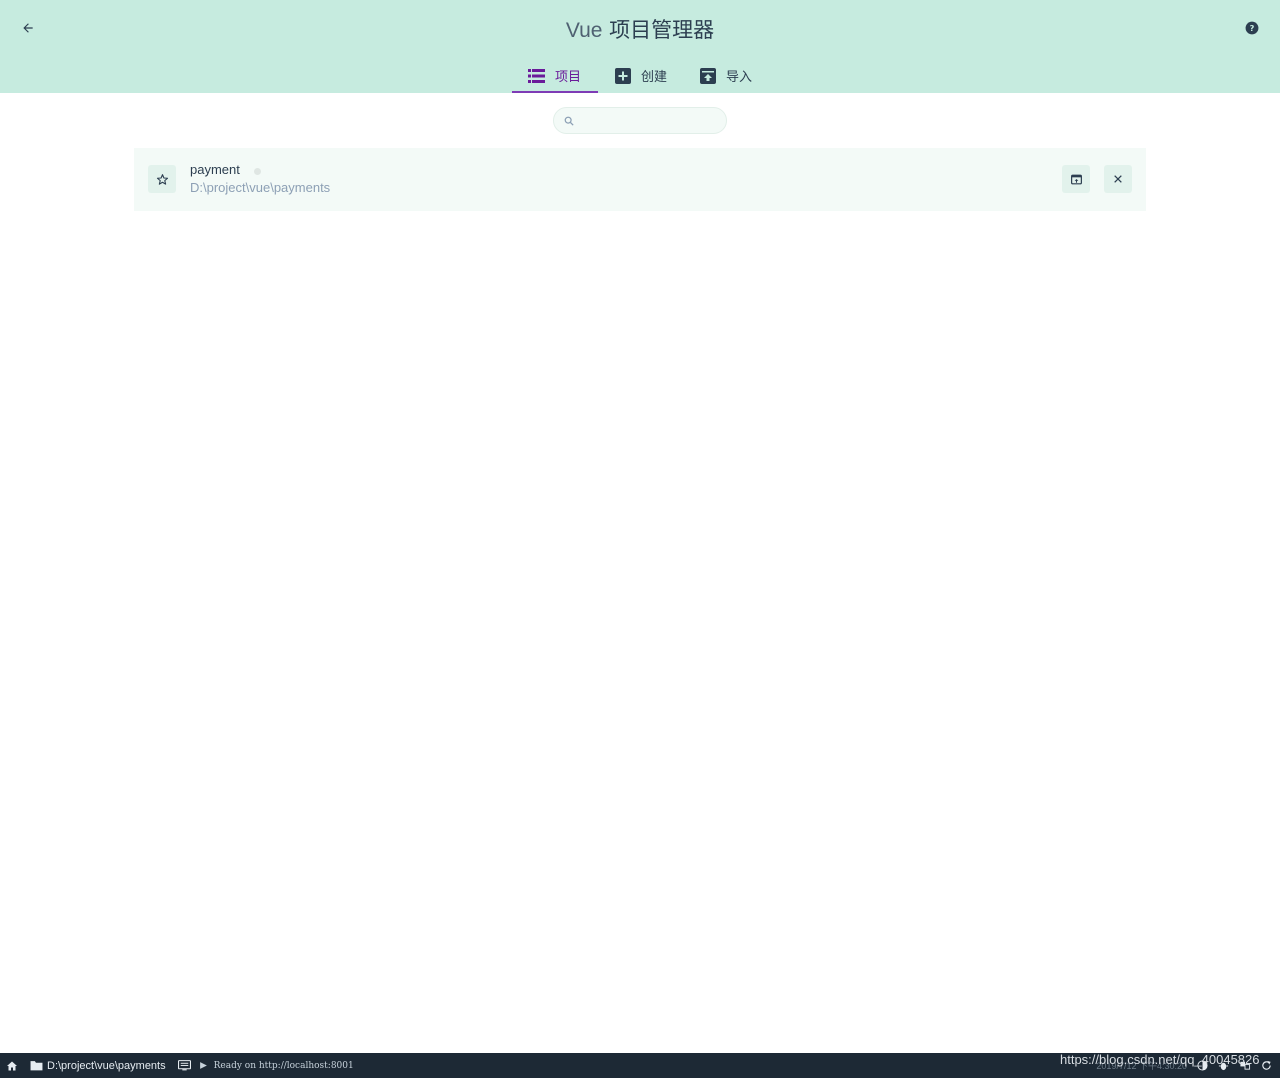 The height and width of the screenshot is (1078, 1280). What do you see at coordinates (36, 1066) in the screenshot?
I see `folder-icon` at bounding box center [36, 1066].